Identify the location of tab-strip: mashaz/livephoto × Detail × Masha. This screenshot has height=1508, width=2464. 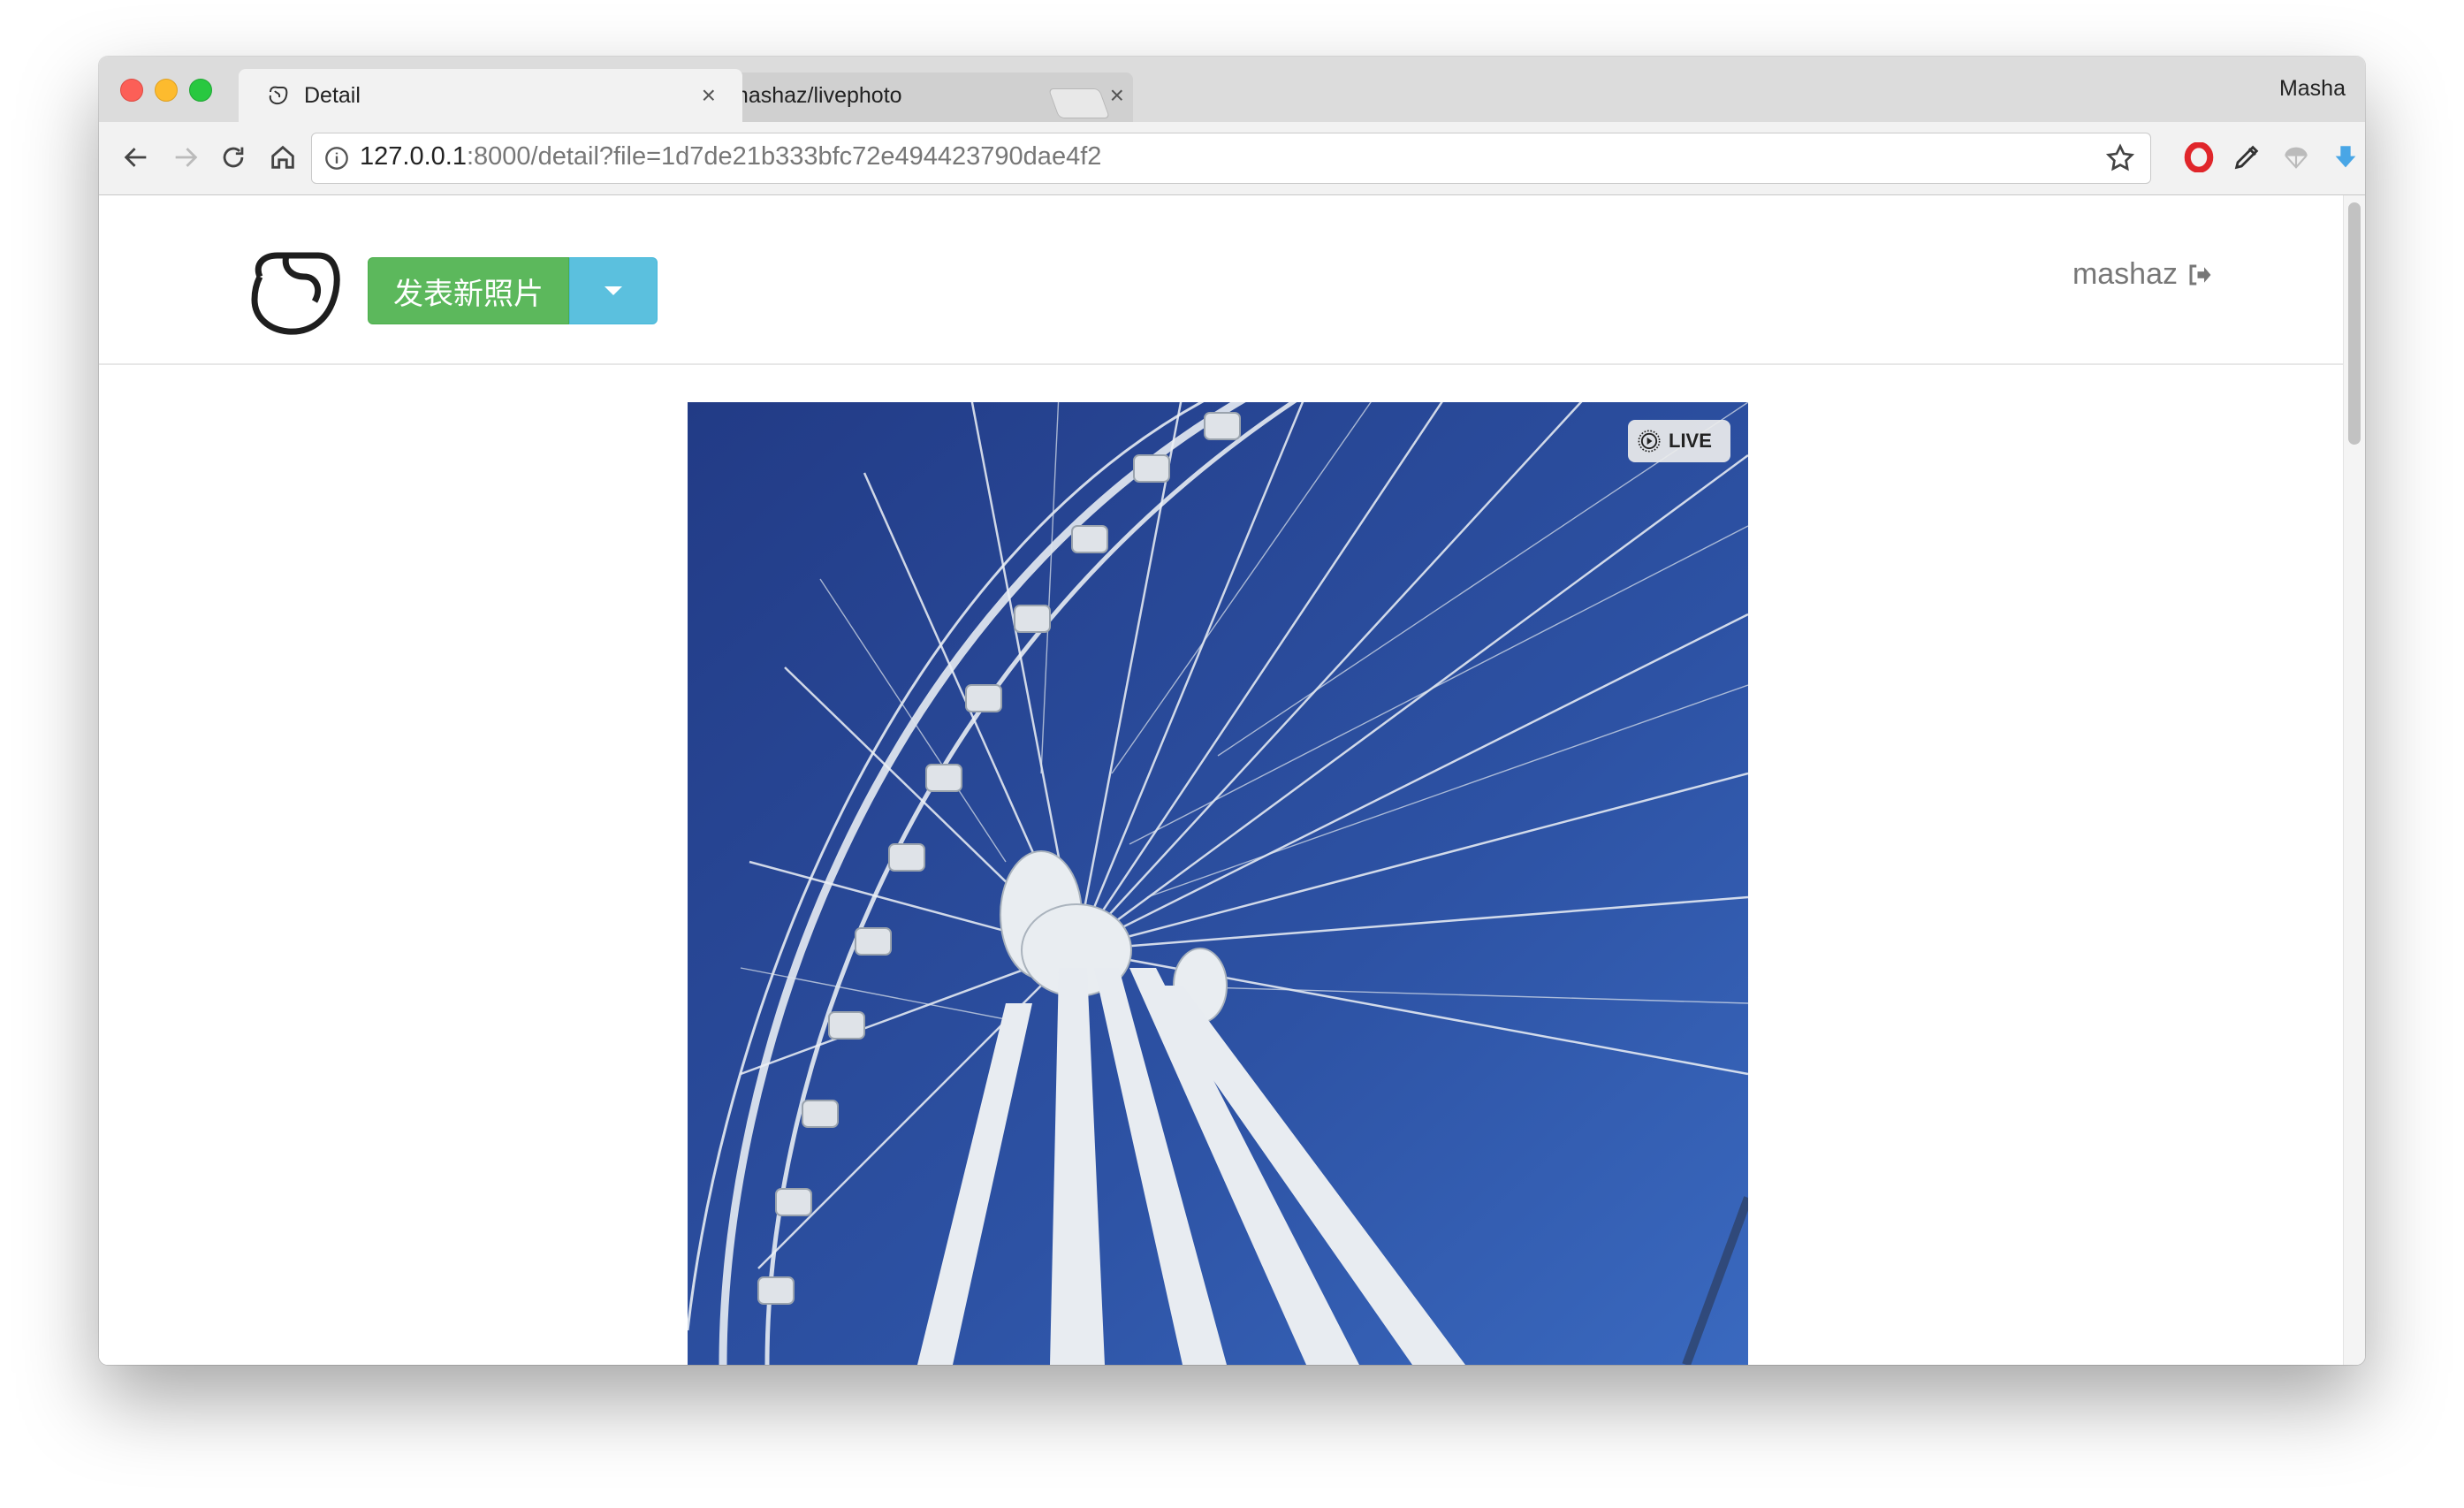
(1232, 90).